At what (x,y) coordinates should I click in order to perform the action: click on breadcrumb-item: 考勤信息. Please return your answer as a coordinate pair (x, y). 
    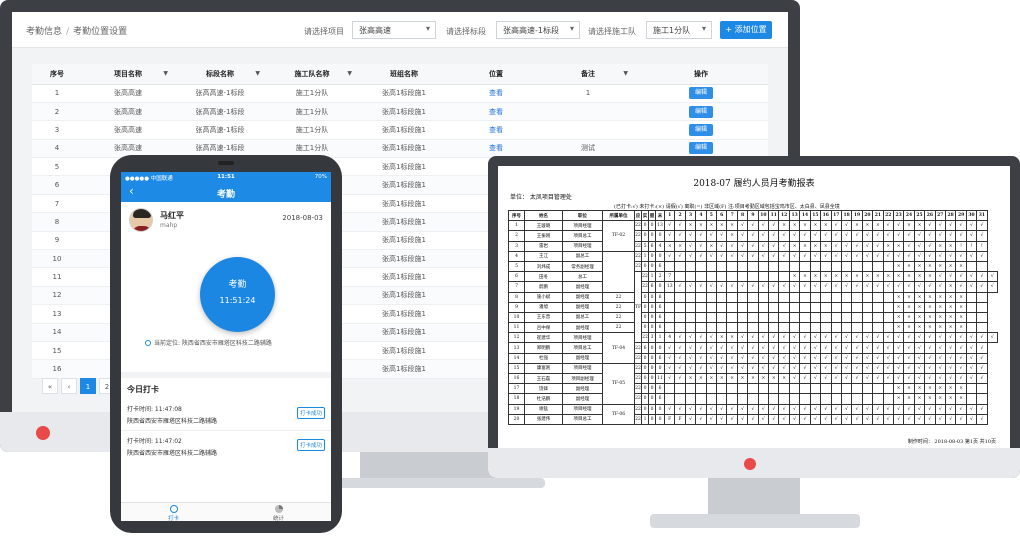
    Looking at the image, I should click on (44, 32).